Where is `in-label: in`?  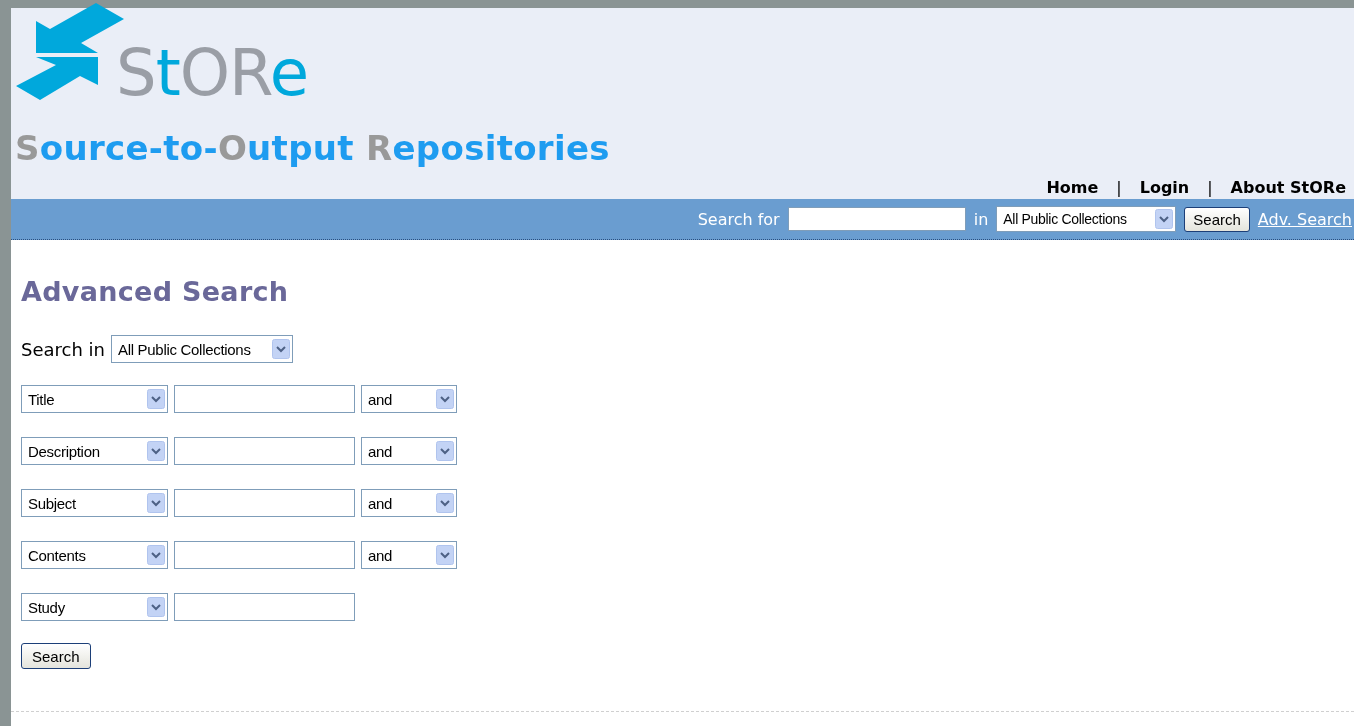 in-label: in is located at coordinates (981, 219).